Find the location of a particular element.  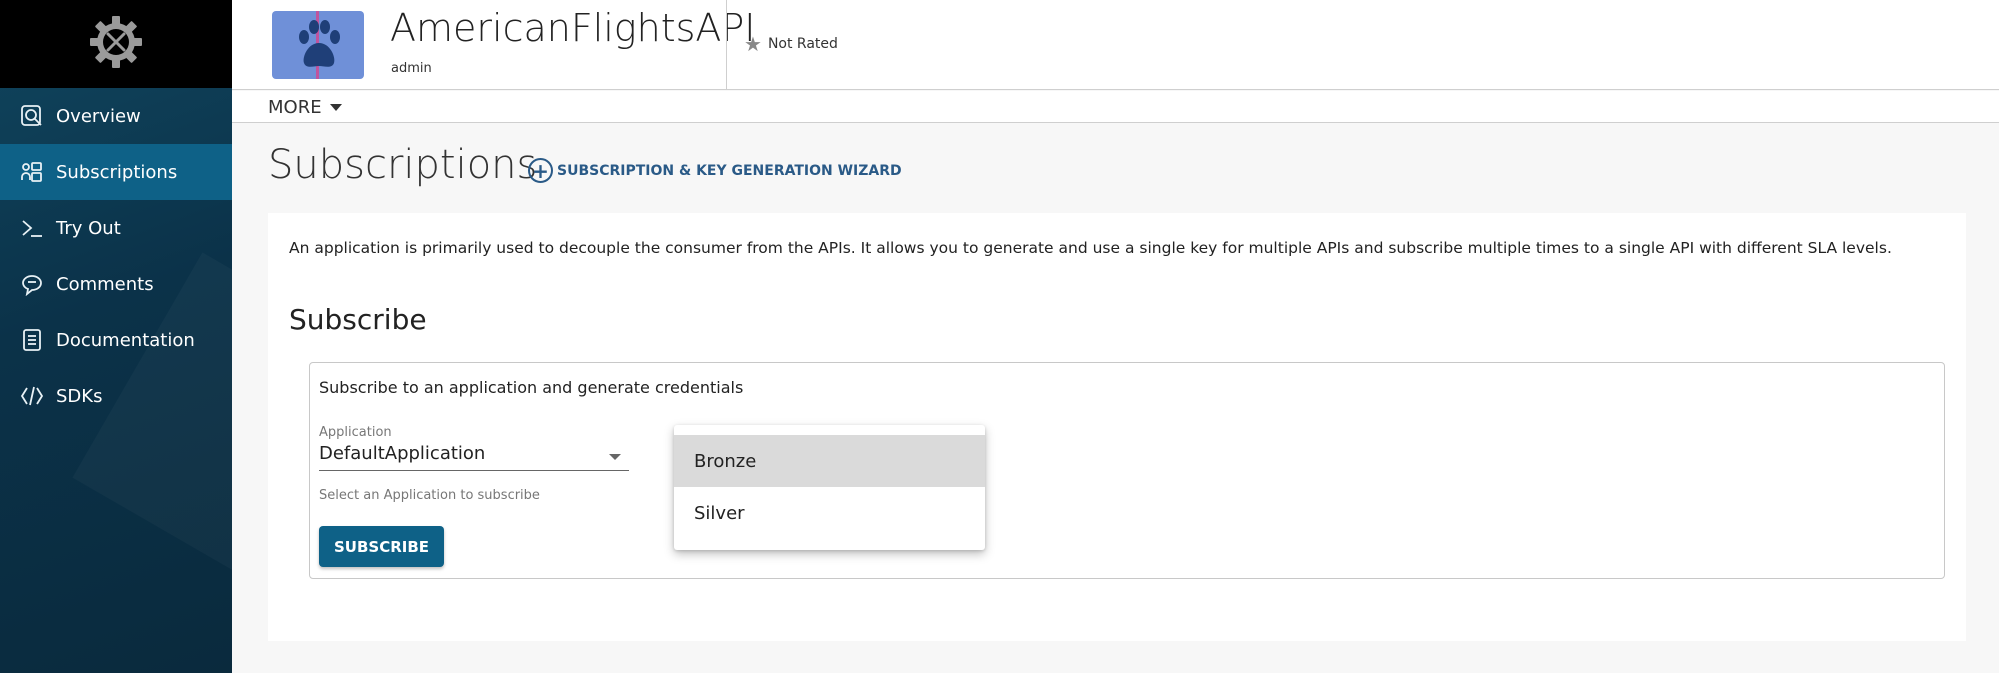

sidebar-item-documentation: Documentation is located at coordinates (116, 340).